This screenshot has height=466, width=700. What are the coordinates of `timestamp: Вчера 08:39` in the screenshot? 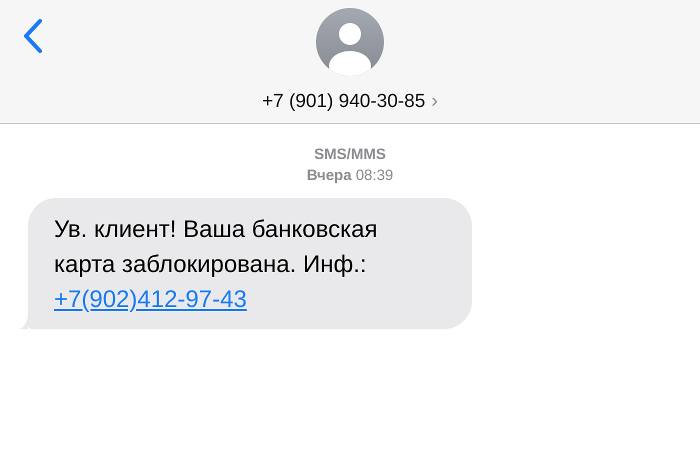 It's located at (350, 175).